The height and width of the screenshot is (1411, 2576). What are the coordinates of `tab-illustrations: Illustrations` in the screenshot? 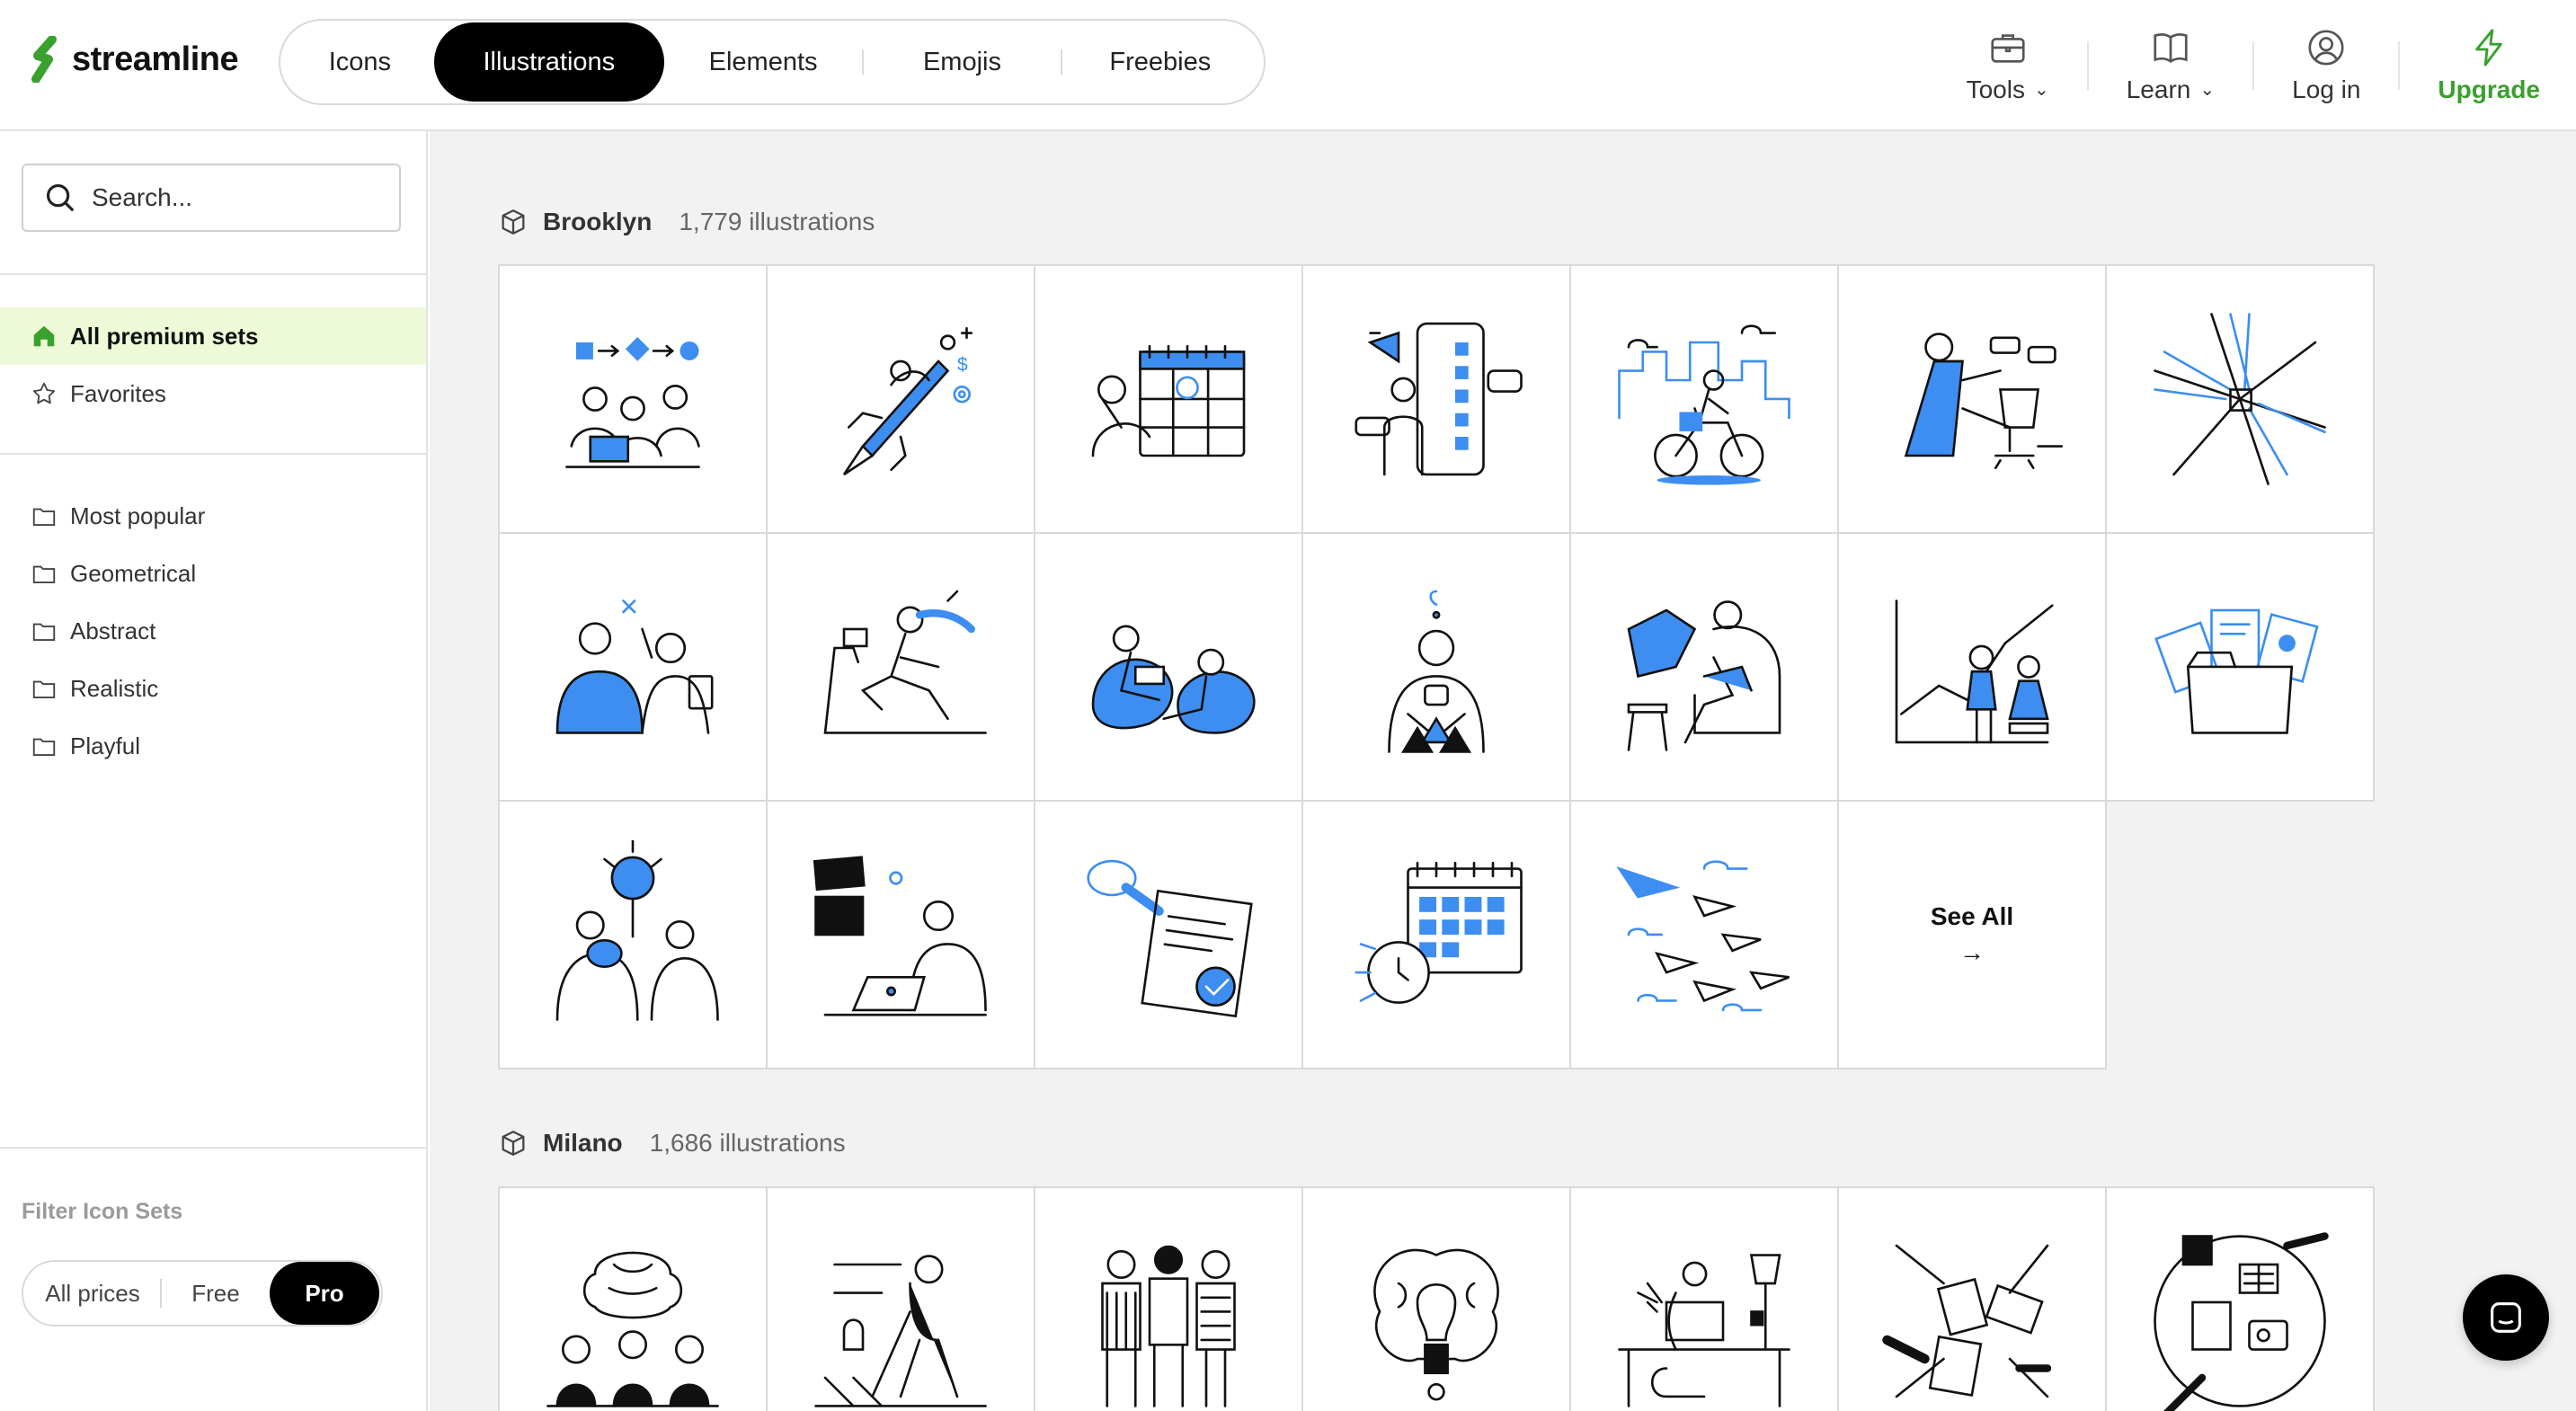 It's located at (548, 62).